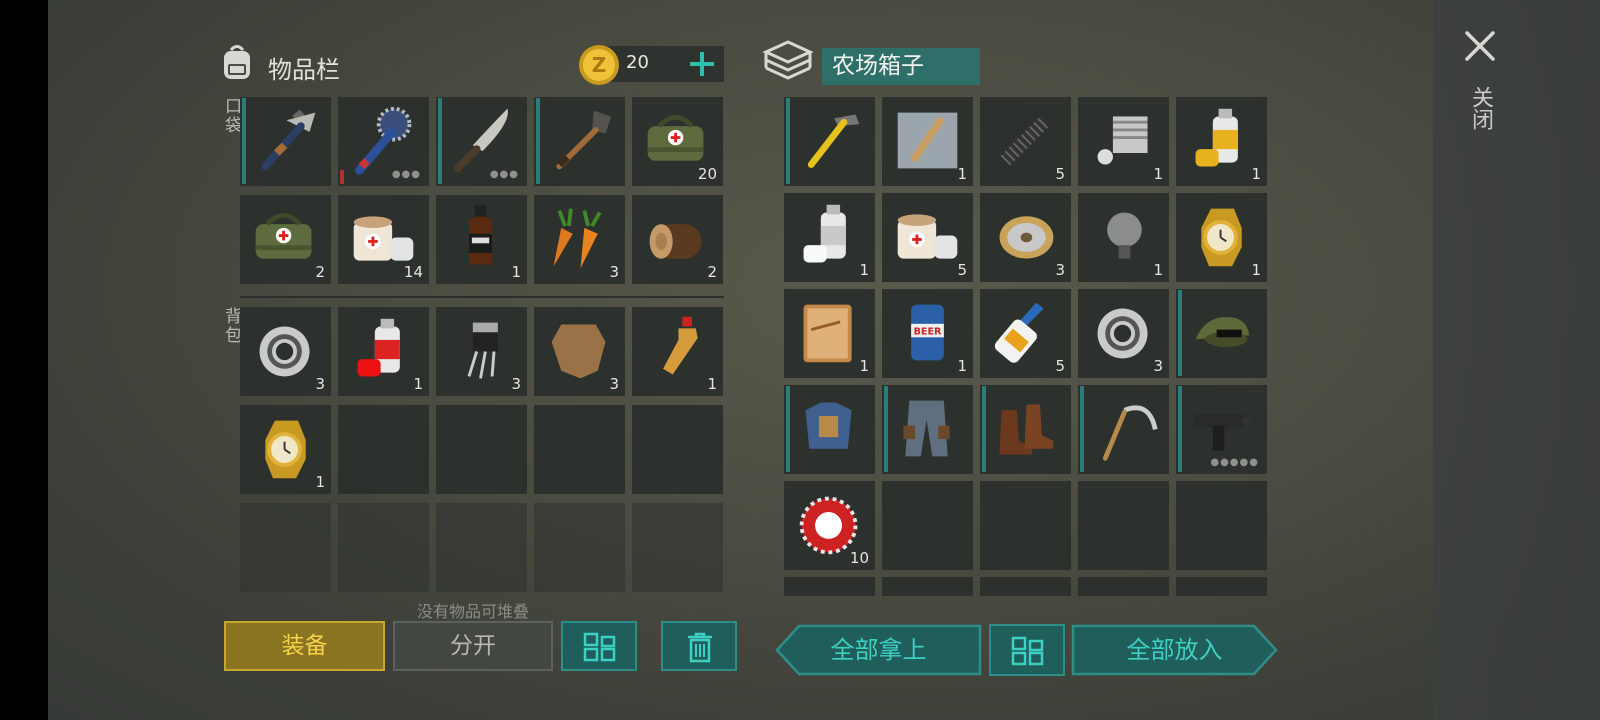  I want to click on pocket-slot: 3, so click(579, 239).